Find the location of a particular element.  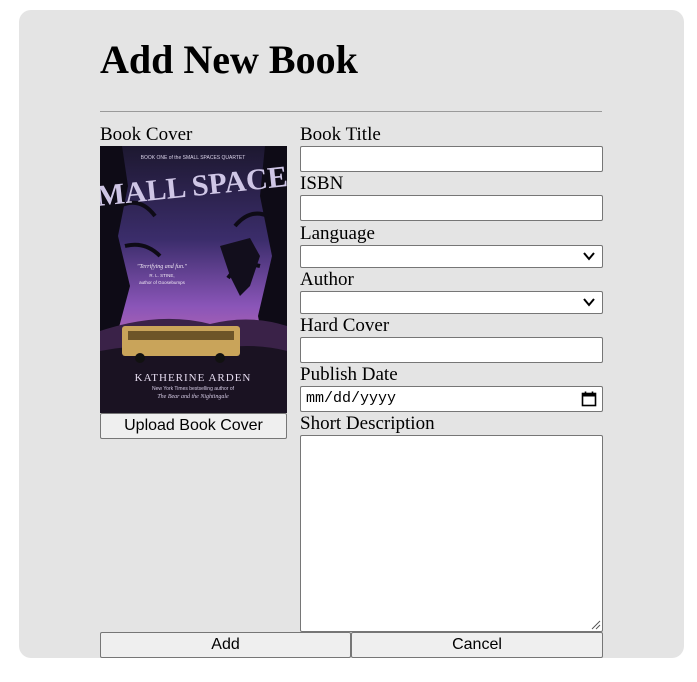

isbn-input is located at coordinates (451, 208).